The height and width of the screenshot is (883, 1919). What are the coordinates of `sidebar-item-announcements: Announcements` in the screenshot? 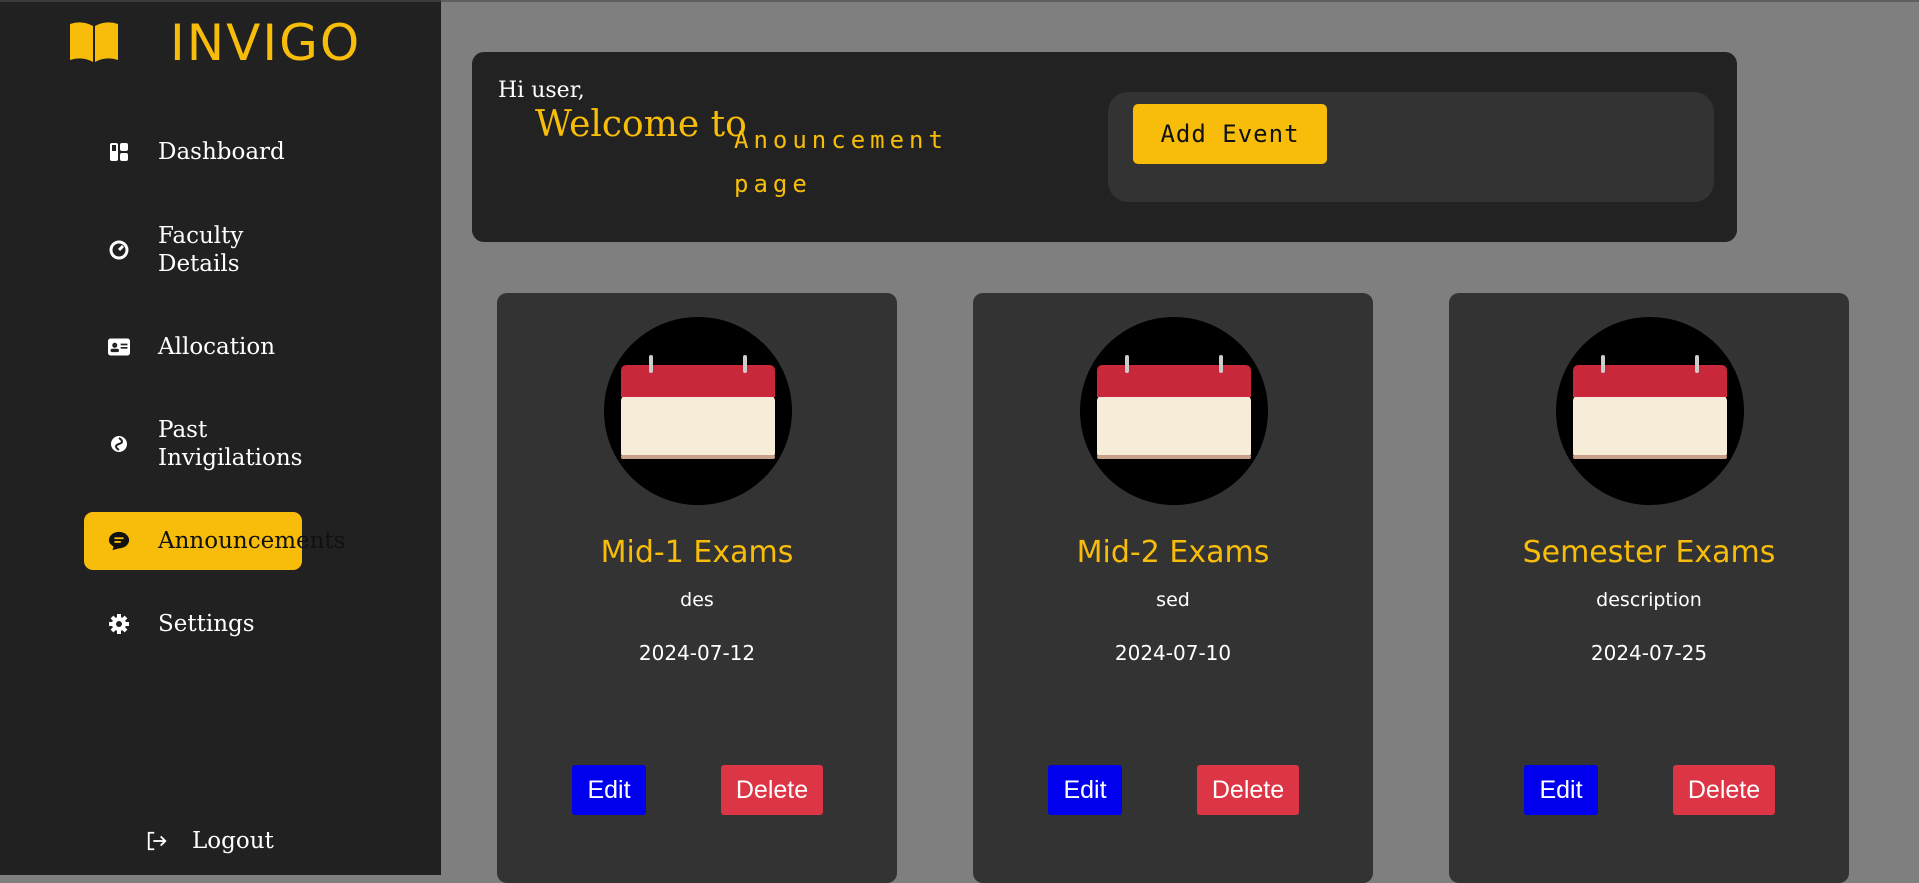 It's located at (214, 541).